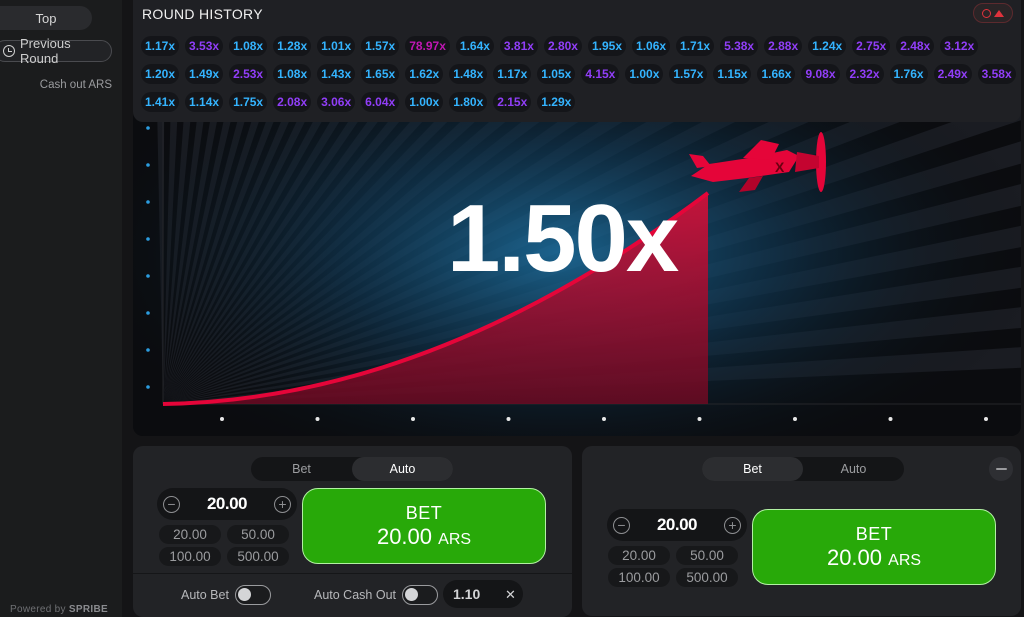 The image size is (1024, 617). What do you see at coordinates (915, 46) in the screenshot?
I see `history-chip: 2.48x` at bounding box center [915, 46].